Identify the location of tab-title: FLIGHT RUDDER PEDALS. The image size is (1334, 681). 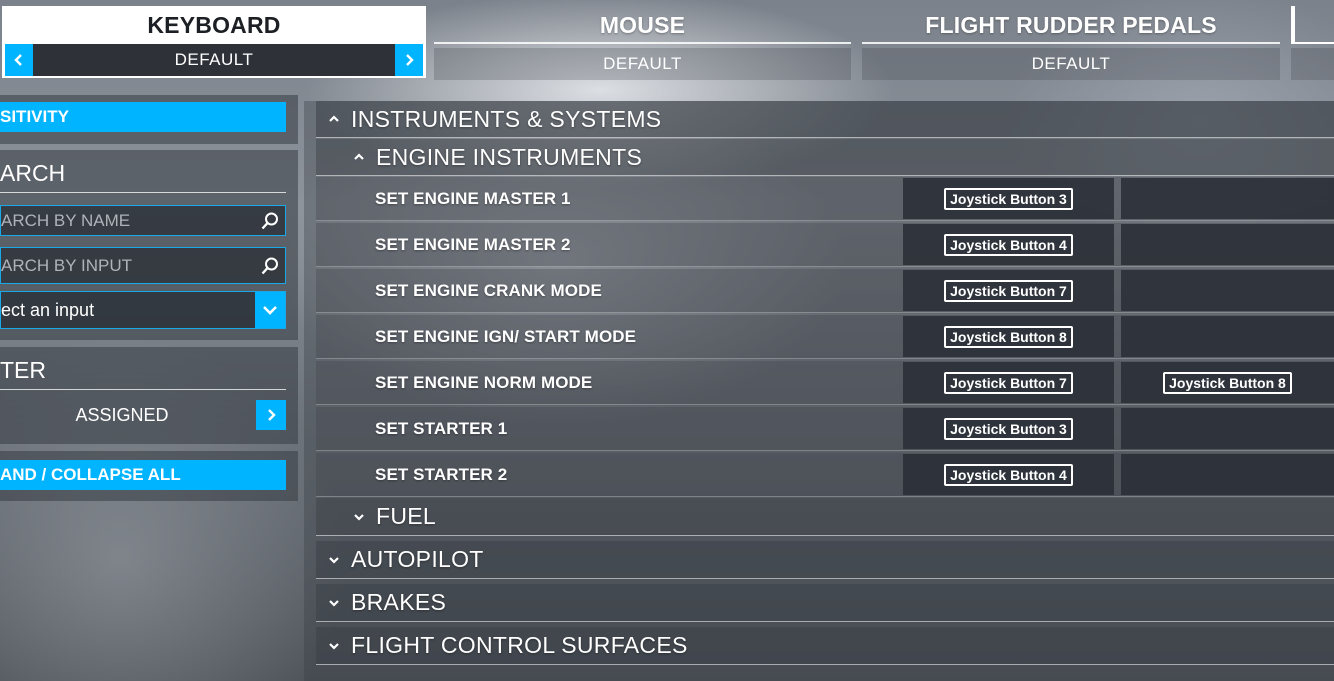
(1071, 25).